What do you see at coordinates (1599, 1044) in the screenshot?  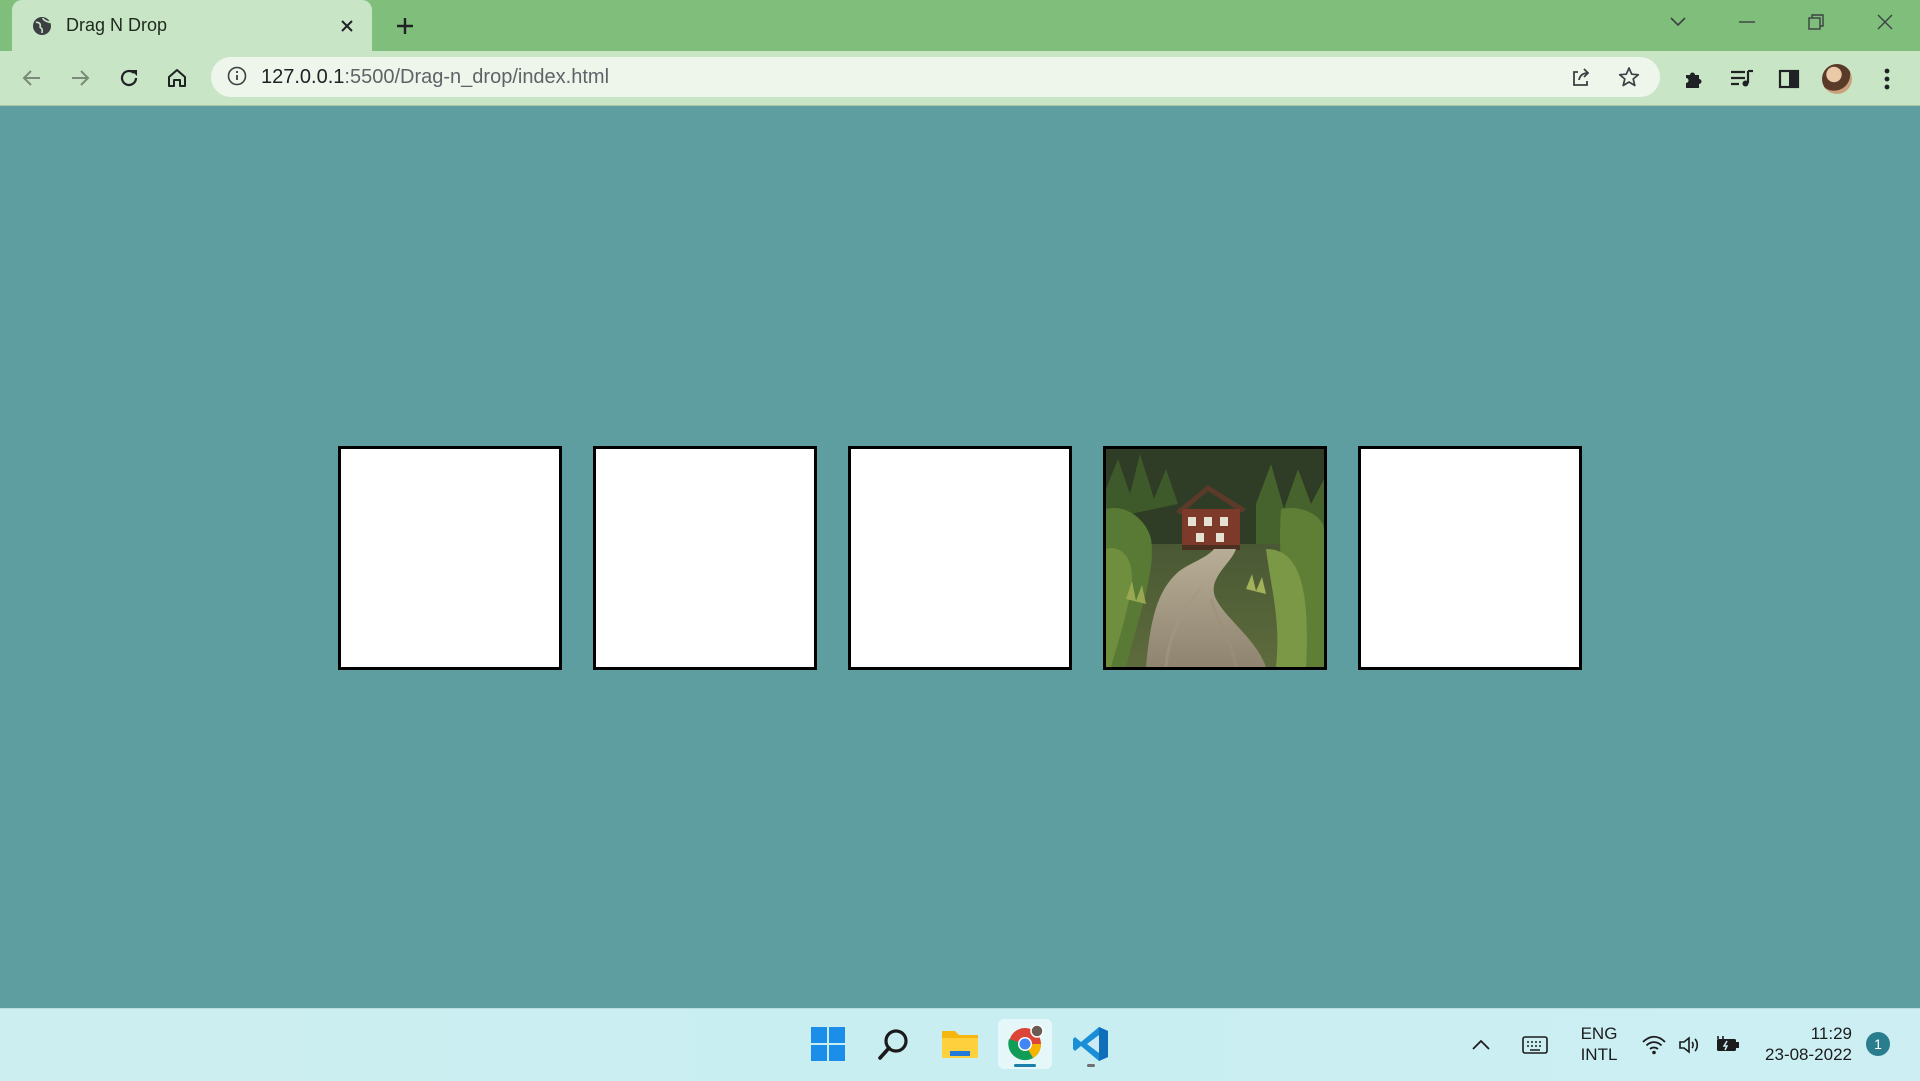 I see `language-indicator: ENG INTL` at bounding box center [1599, 1044].